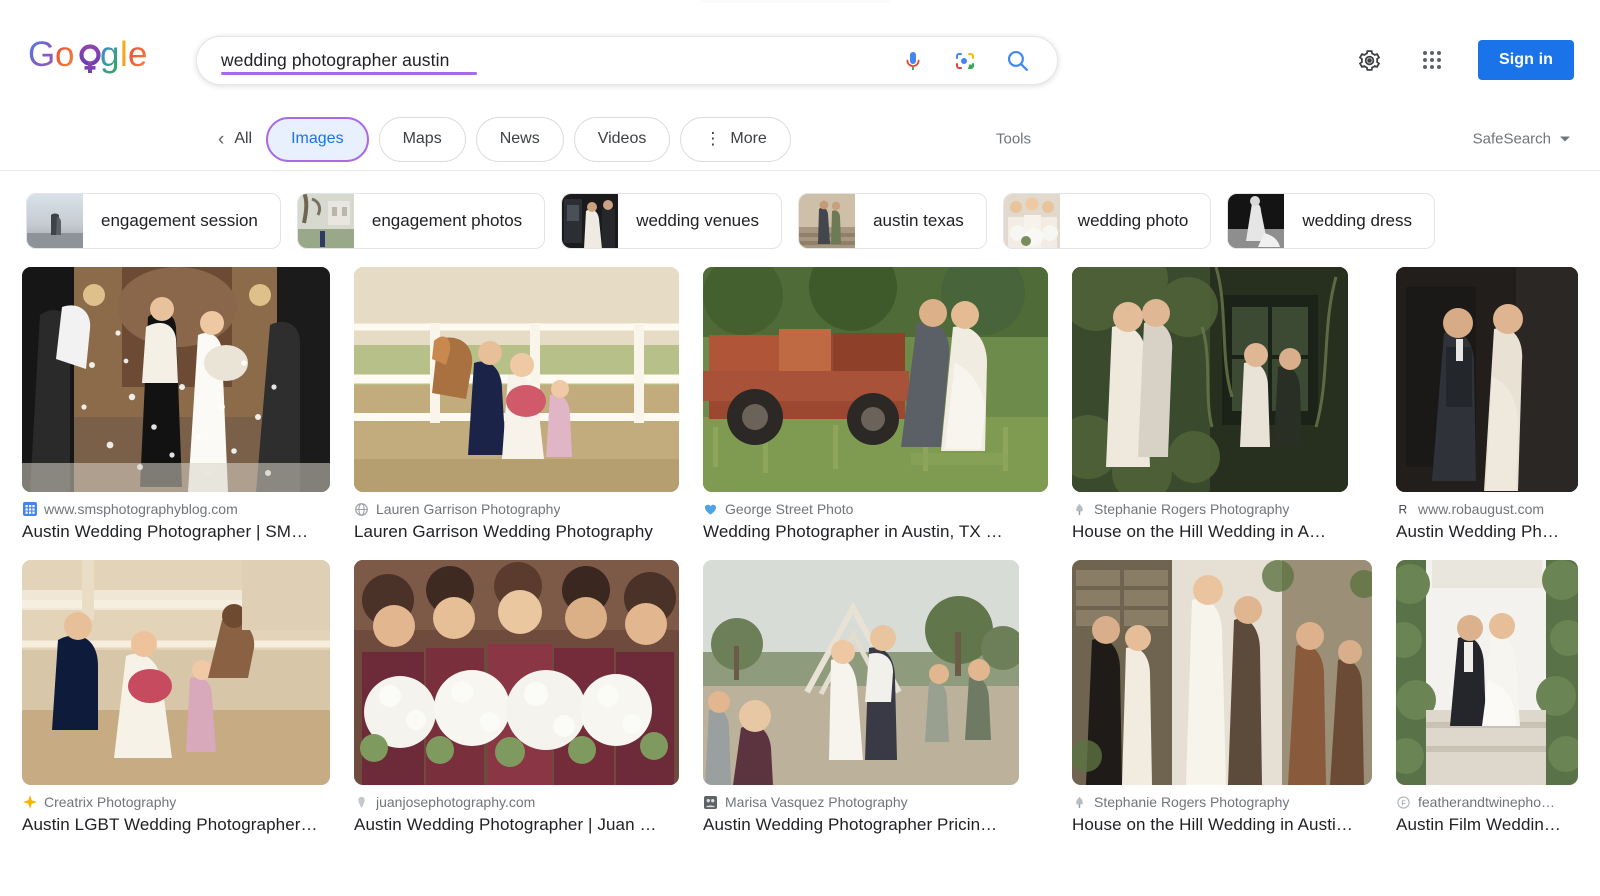 The width and height of the screenshot is (1600, 896). I want to click on chip-engagement-session: engagement session, so click(153, 221).